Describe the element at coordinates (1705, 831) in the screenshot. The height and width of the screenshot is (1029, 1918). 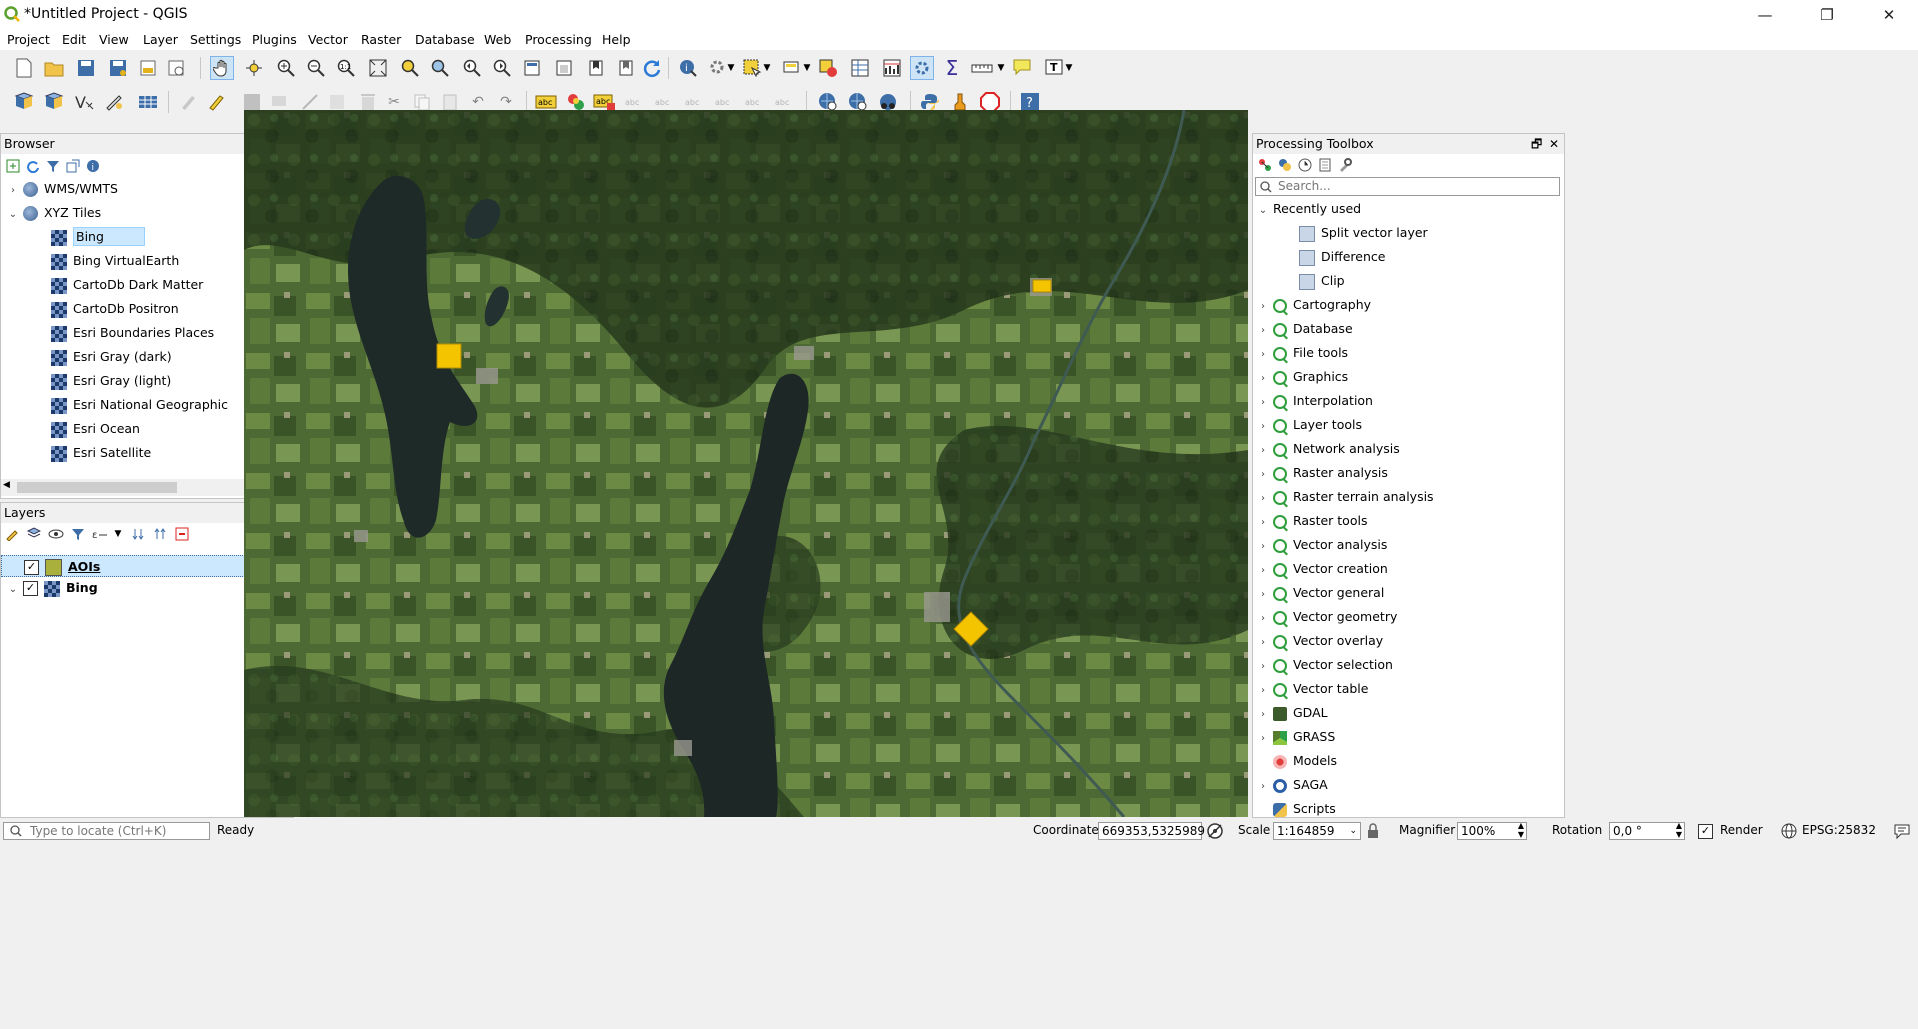
I see `render-checkbox: ✓` at that location.